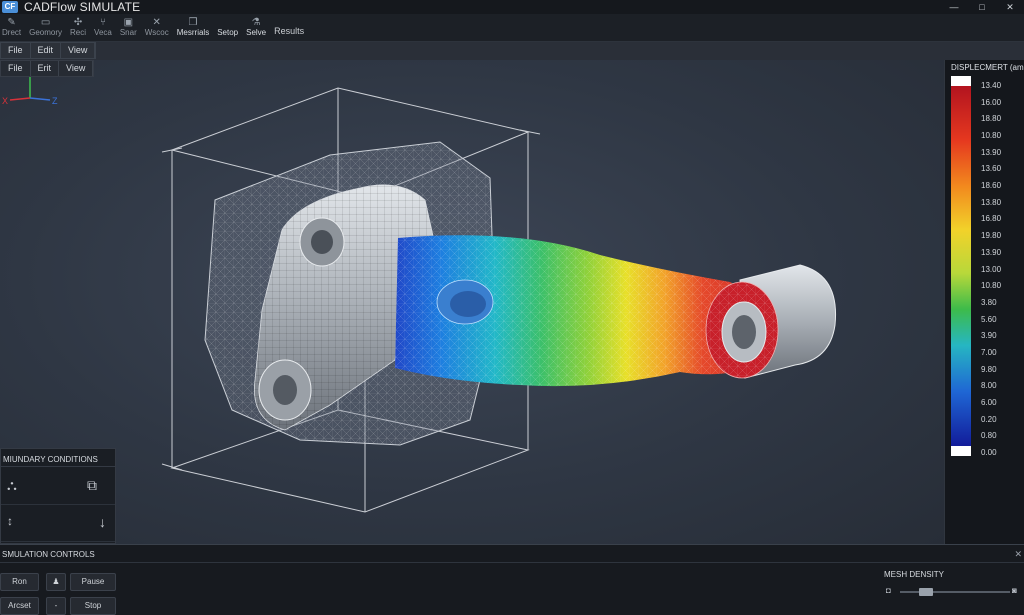 This screenshot has width=1024, height=615. I want to click on mesh-coarse-icon: ◘, so click(888, 590).